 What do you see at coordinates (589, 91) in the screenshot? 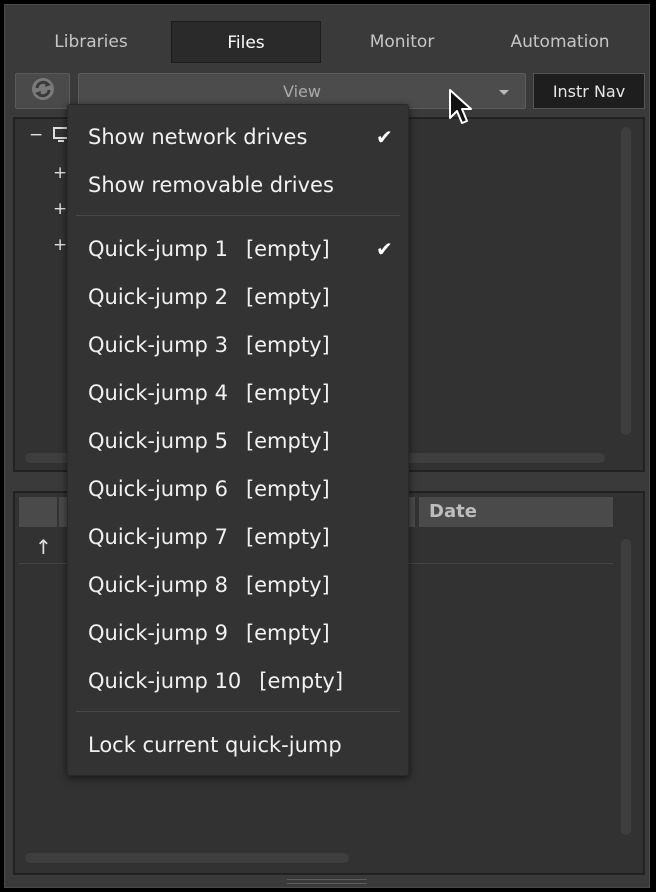
I see `instr-nav-button: Instr Nav` at bounding box center [589, 91].